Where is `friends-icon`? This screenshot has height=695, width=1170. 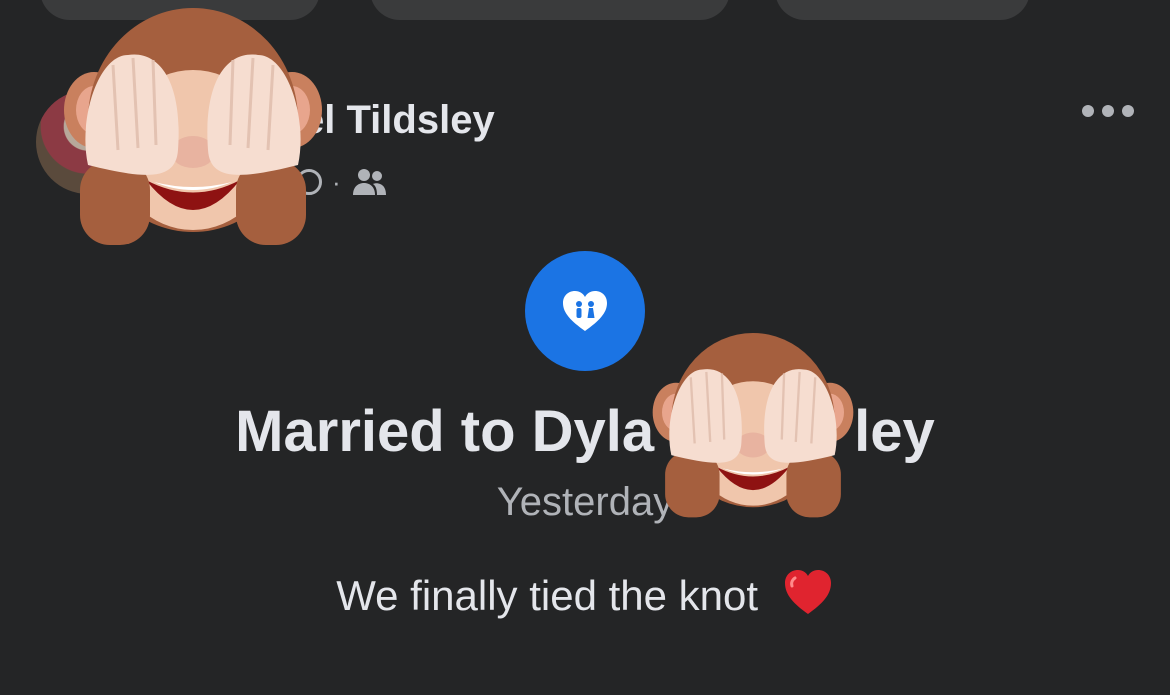 friends-icon is located at coordinates (369, 182).